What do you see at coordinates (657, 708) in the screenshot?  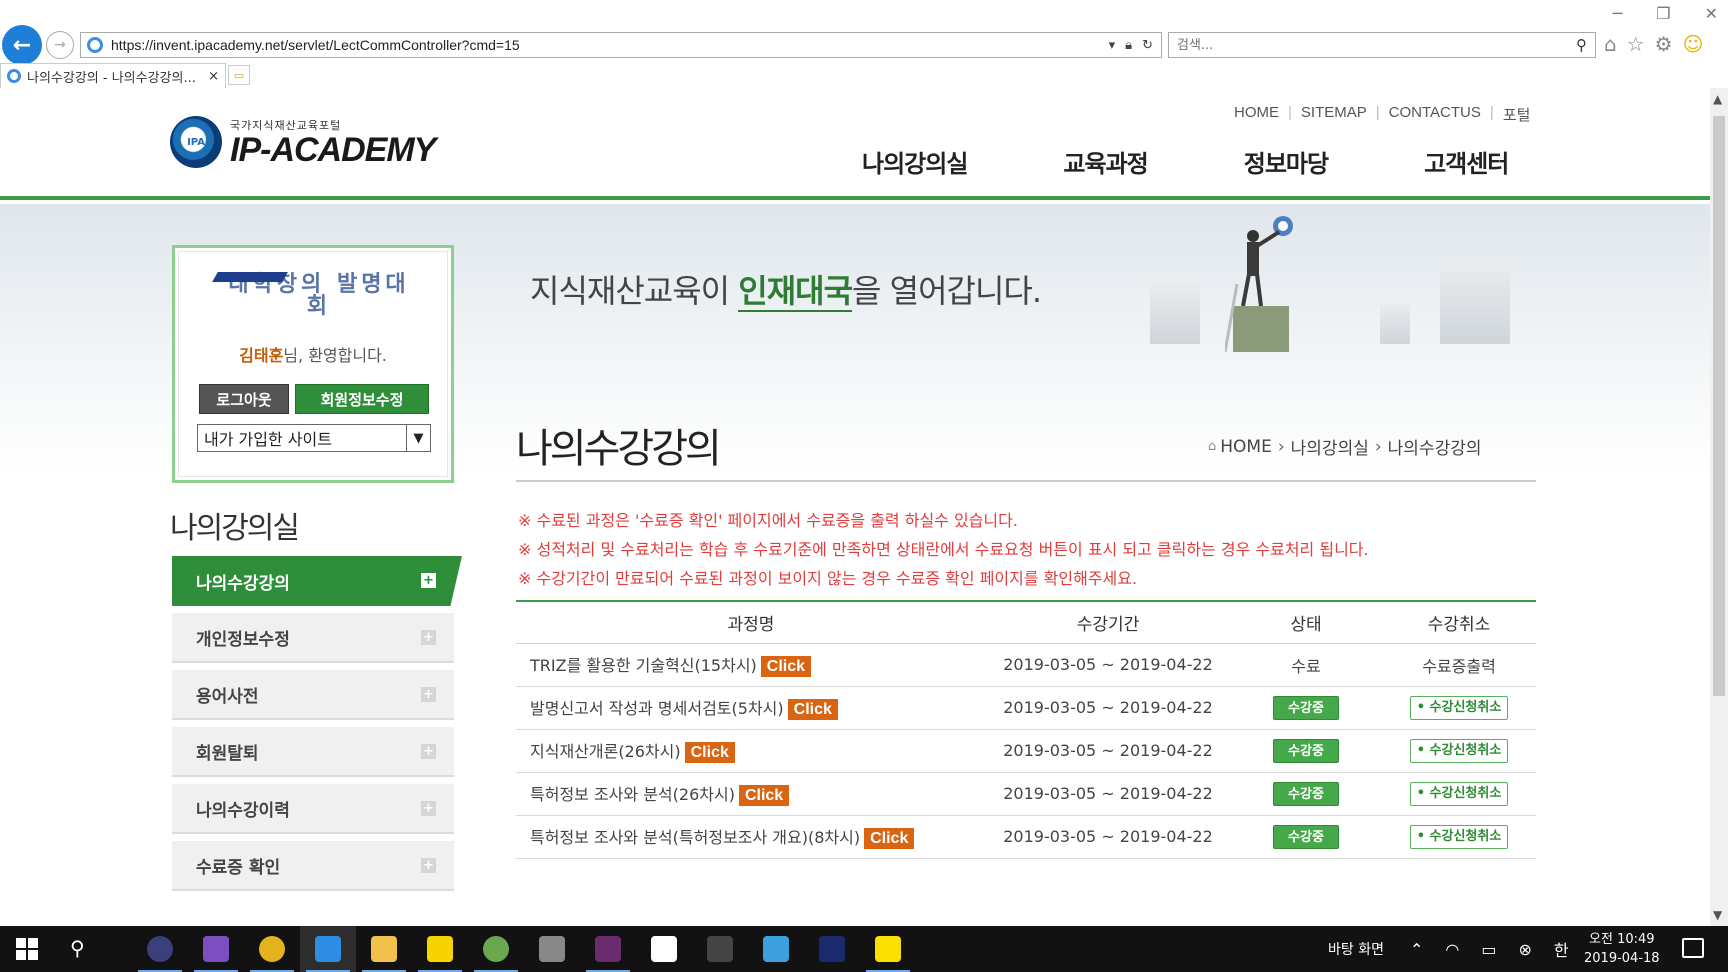 I see `course-name: 발명신고서 작성과 명세서검토(5차시)` at bounding box center [657, 708].